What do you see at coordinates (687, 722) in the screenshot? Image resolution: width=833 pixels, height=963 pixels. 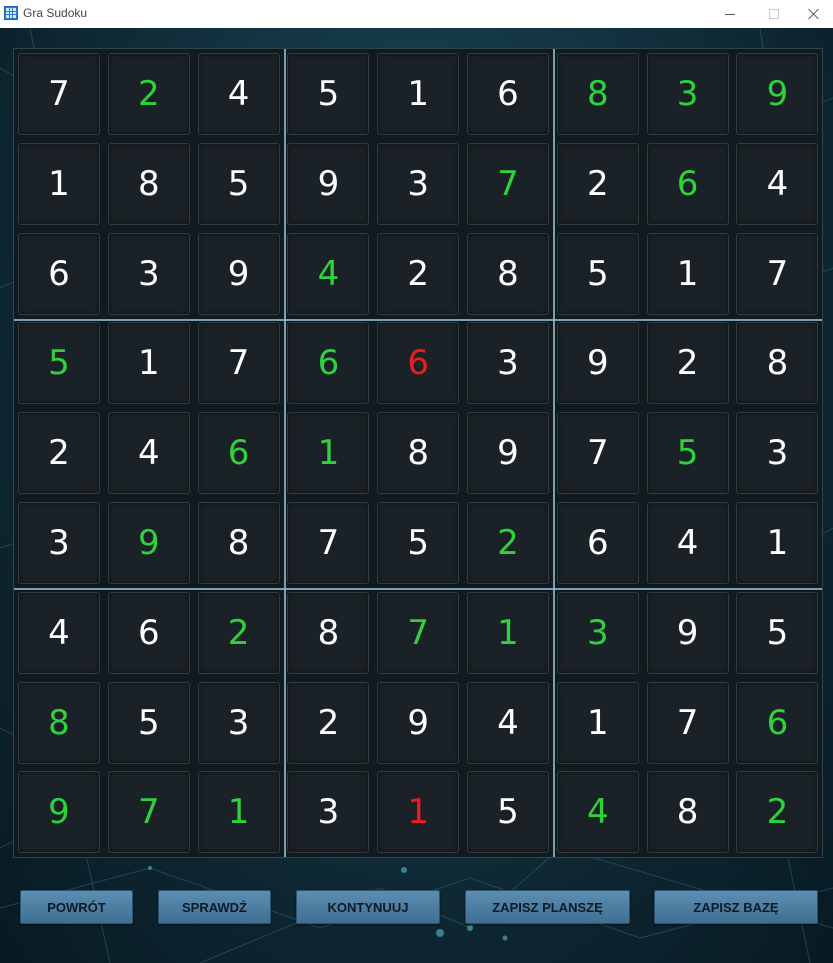 I see `sudoku-cell-r8-c8: 7` at bounding box center [687, 722].